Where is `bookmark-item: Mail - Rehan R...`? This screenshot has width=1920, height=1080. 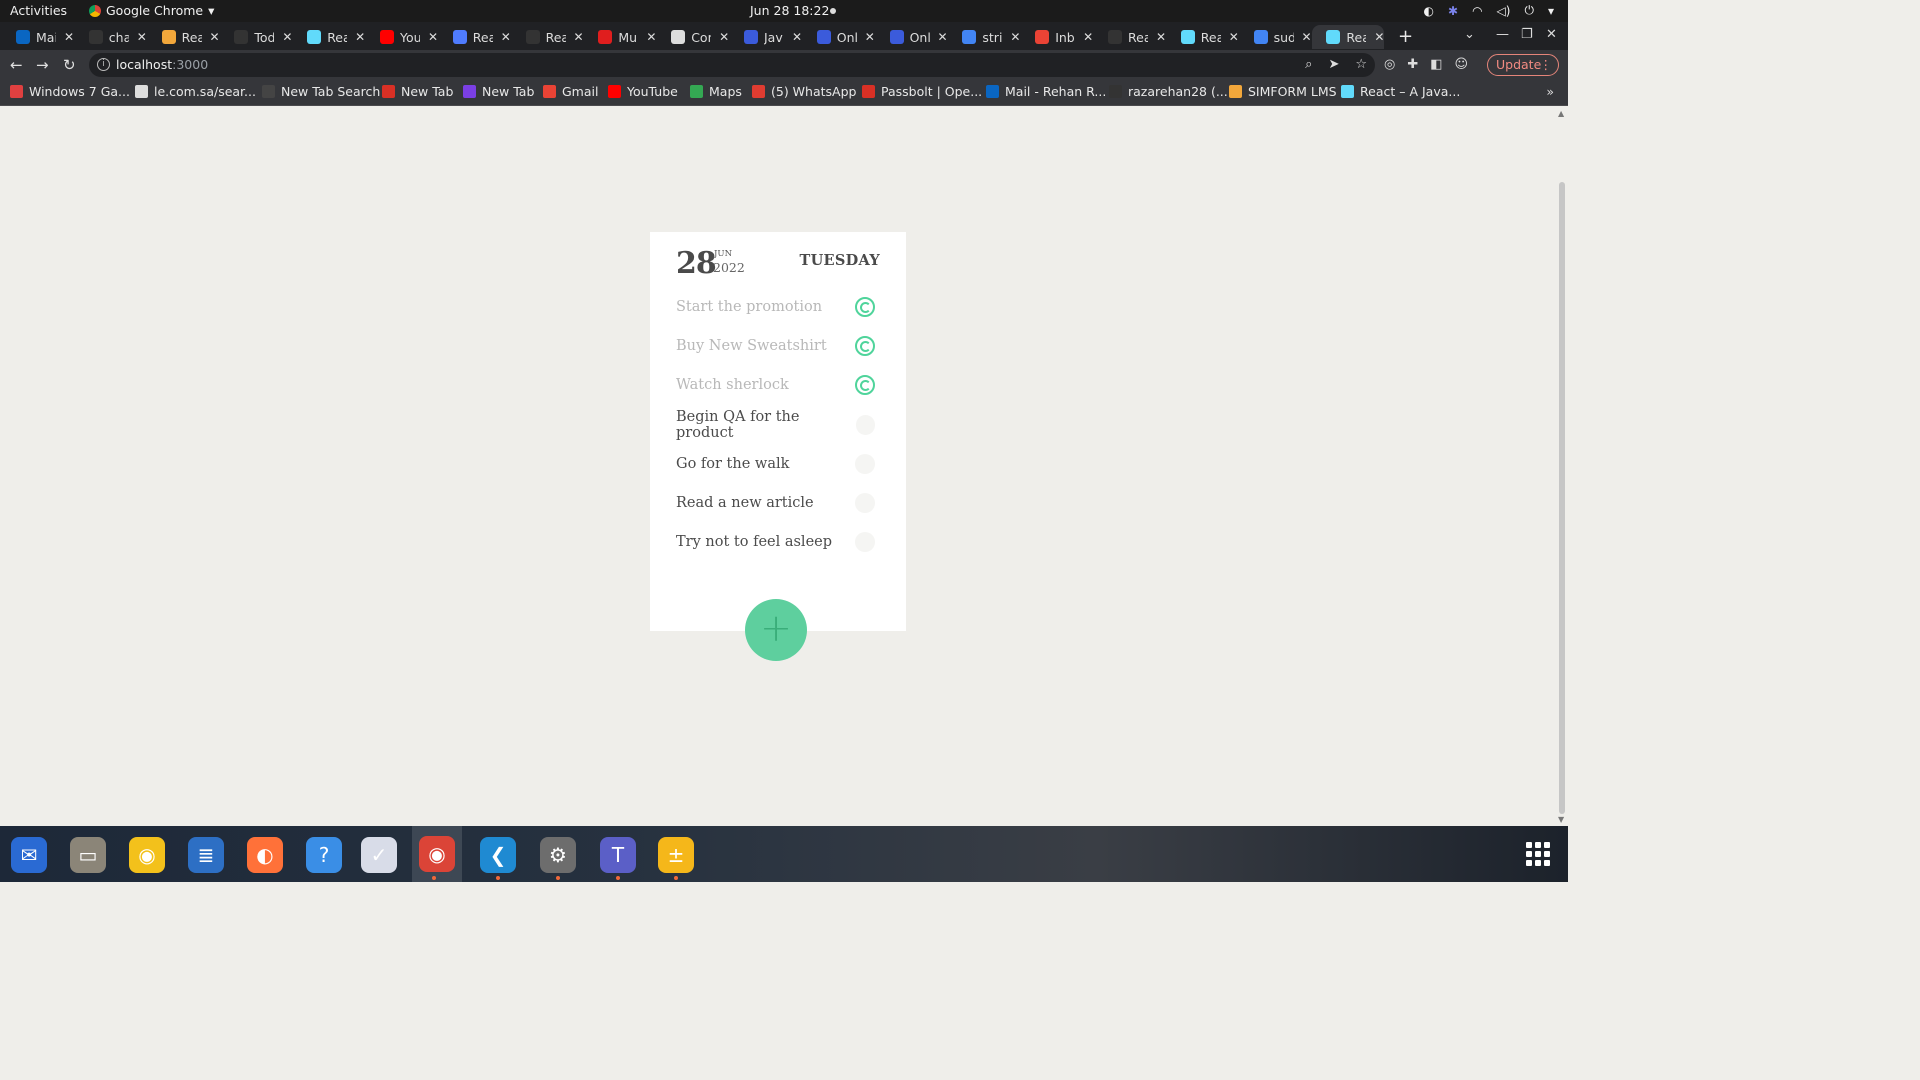 bookmark-item: Mail - Rehan R... is located at coordinates (1046, 91).